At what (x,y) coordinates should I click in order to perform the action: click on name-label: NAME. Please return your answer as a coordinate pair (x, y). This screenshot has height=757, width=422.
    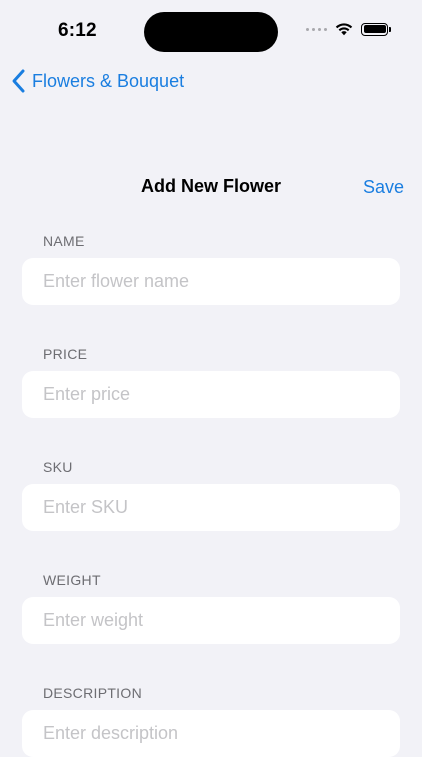
    Looking at the image, I should click on (64, 241).